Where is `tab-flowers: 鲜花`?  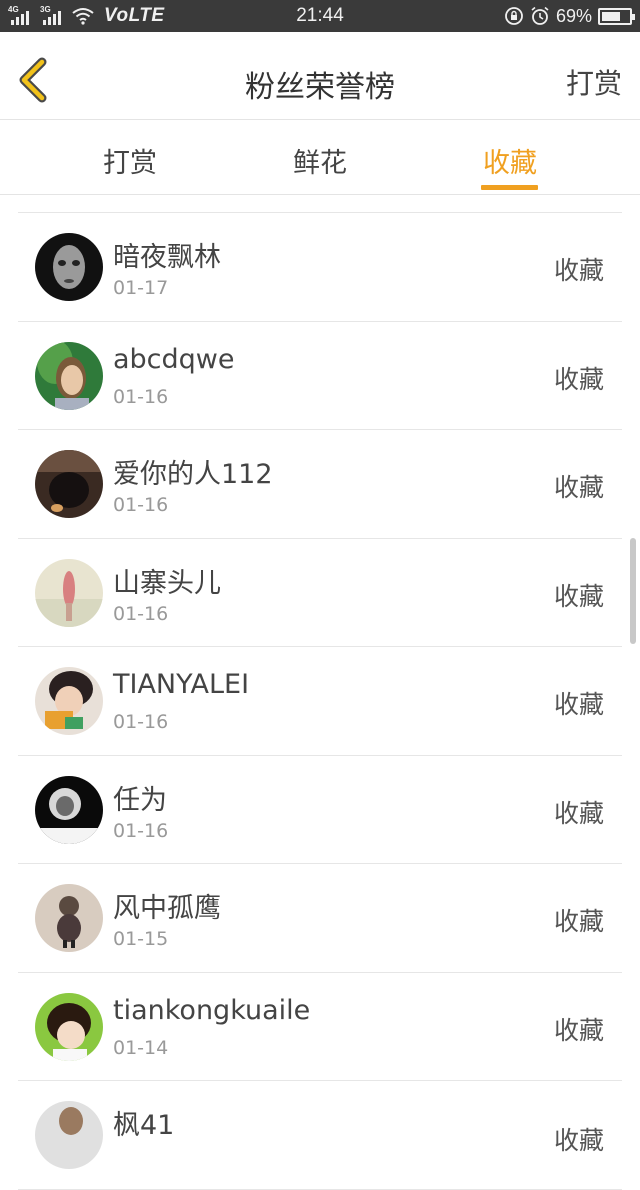 tab-flowers: 鲜花 is located at coordinates (320, 160).